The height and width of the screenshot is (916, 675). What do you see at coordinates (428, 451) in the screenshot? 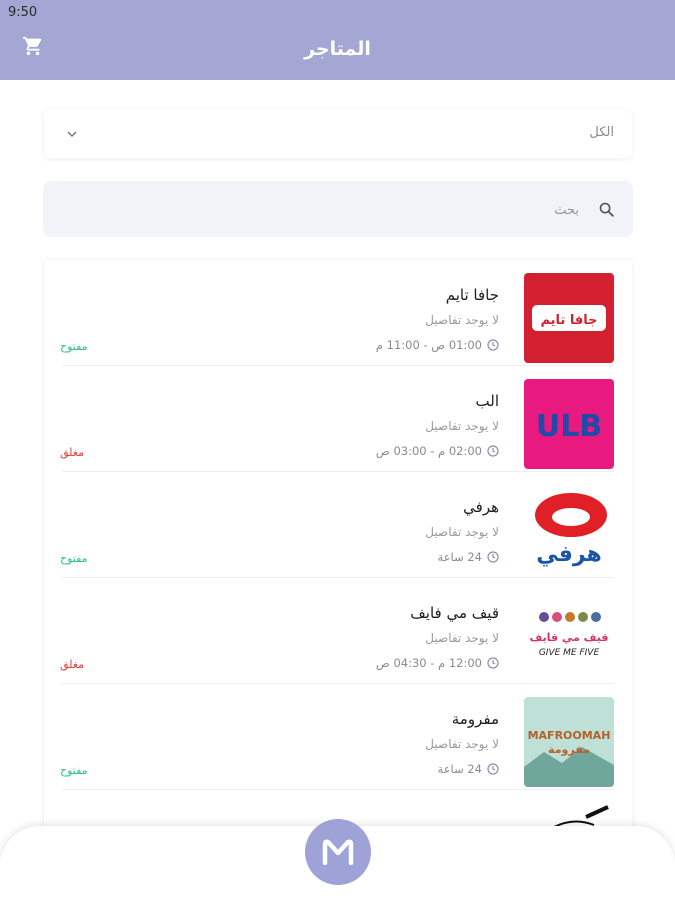
I see `store-hours-text: 02:00 م - 03:00 ص` at bounding box center [428, 451].